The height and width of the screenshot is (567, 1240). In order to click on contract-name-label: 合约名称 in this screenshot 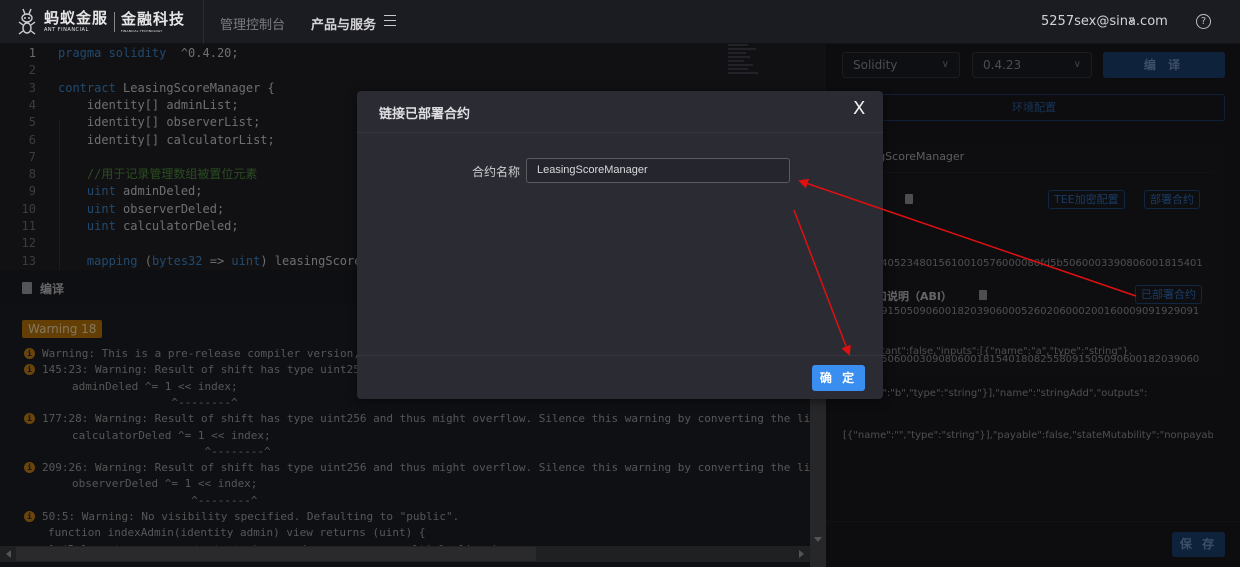, I will do `click(496, 172)`.